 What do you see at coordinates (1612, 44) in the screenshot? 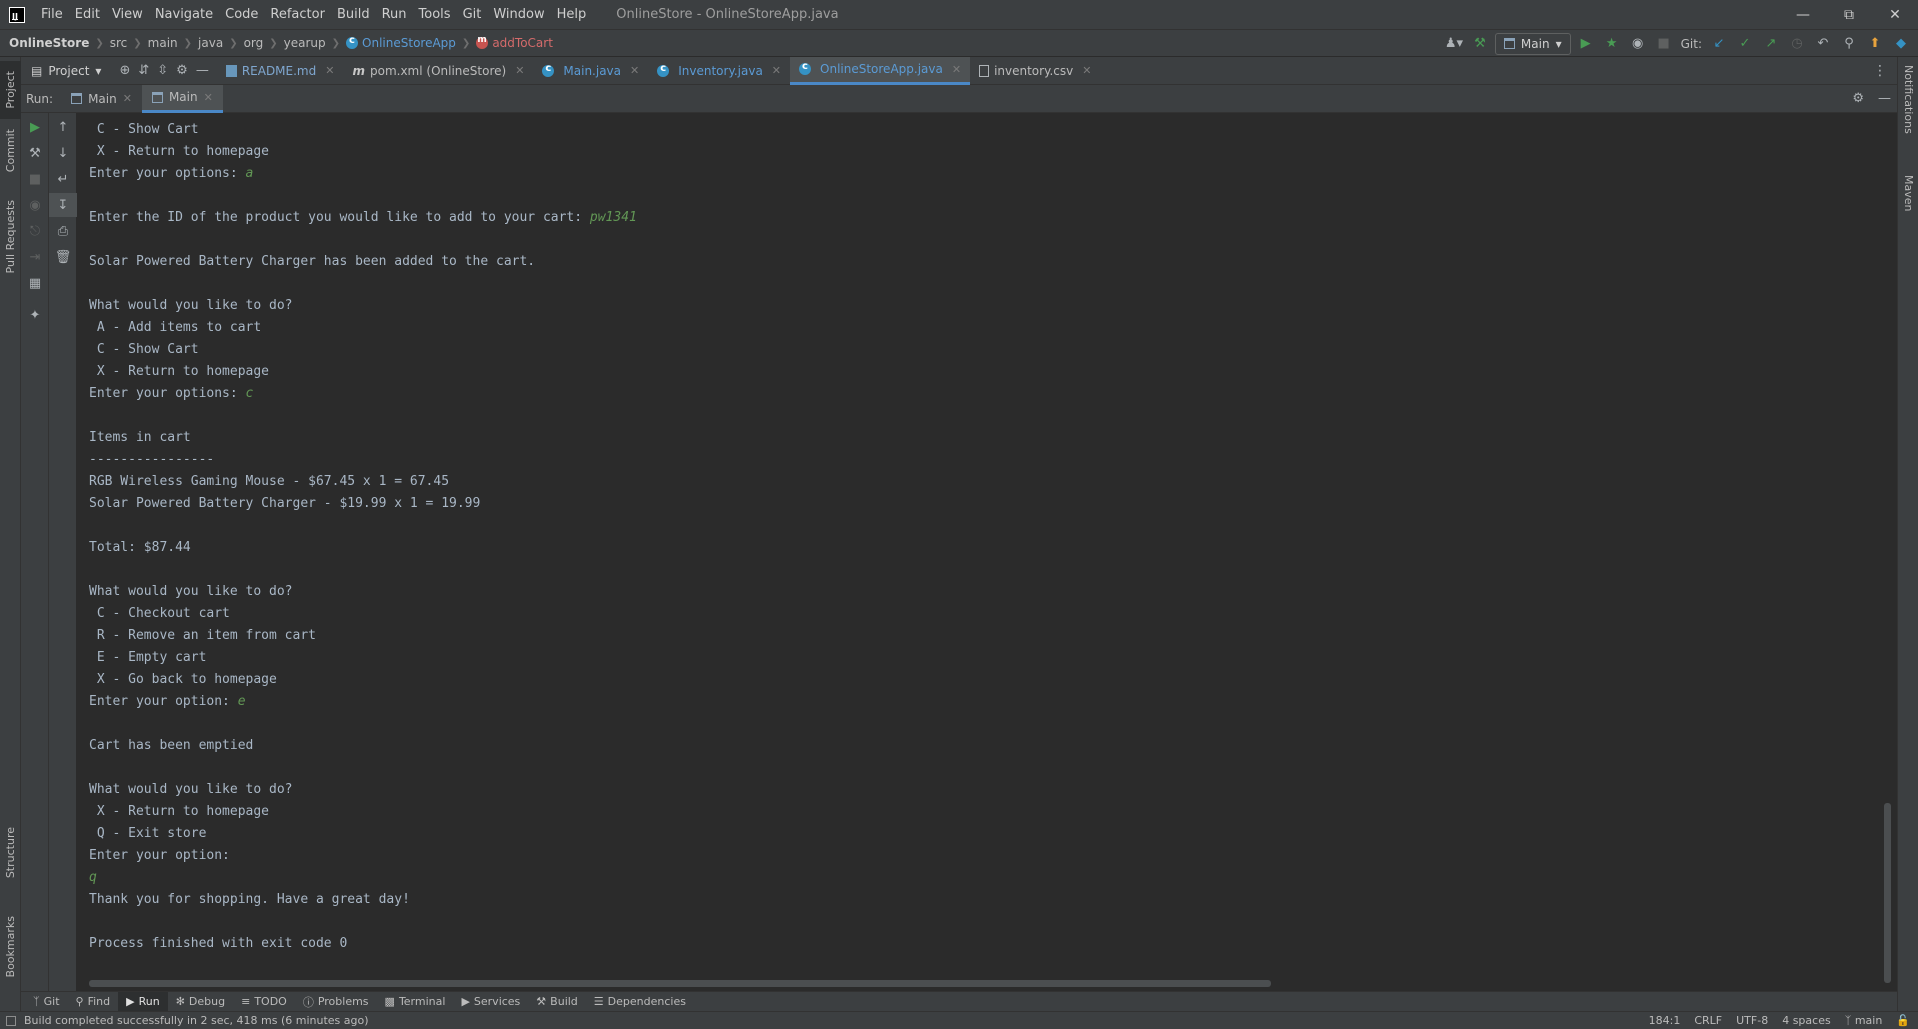
I see `debug-icon: ★` at bounding box center [1612, 44].